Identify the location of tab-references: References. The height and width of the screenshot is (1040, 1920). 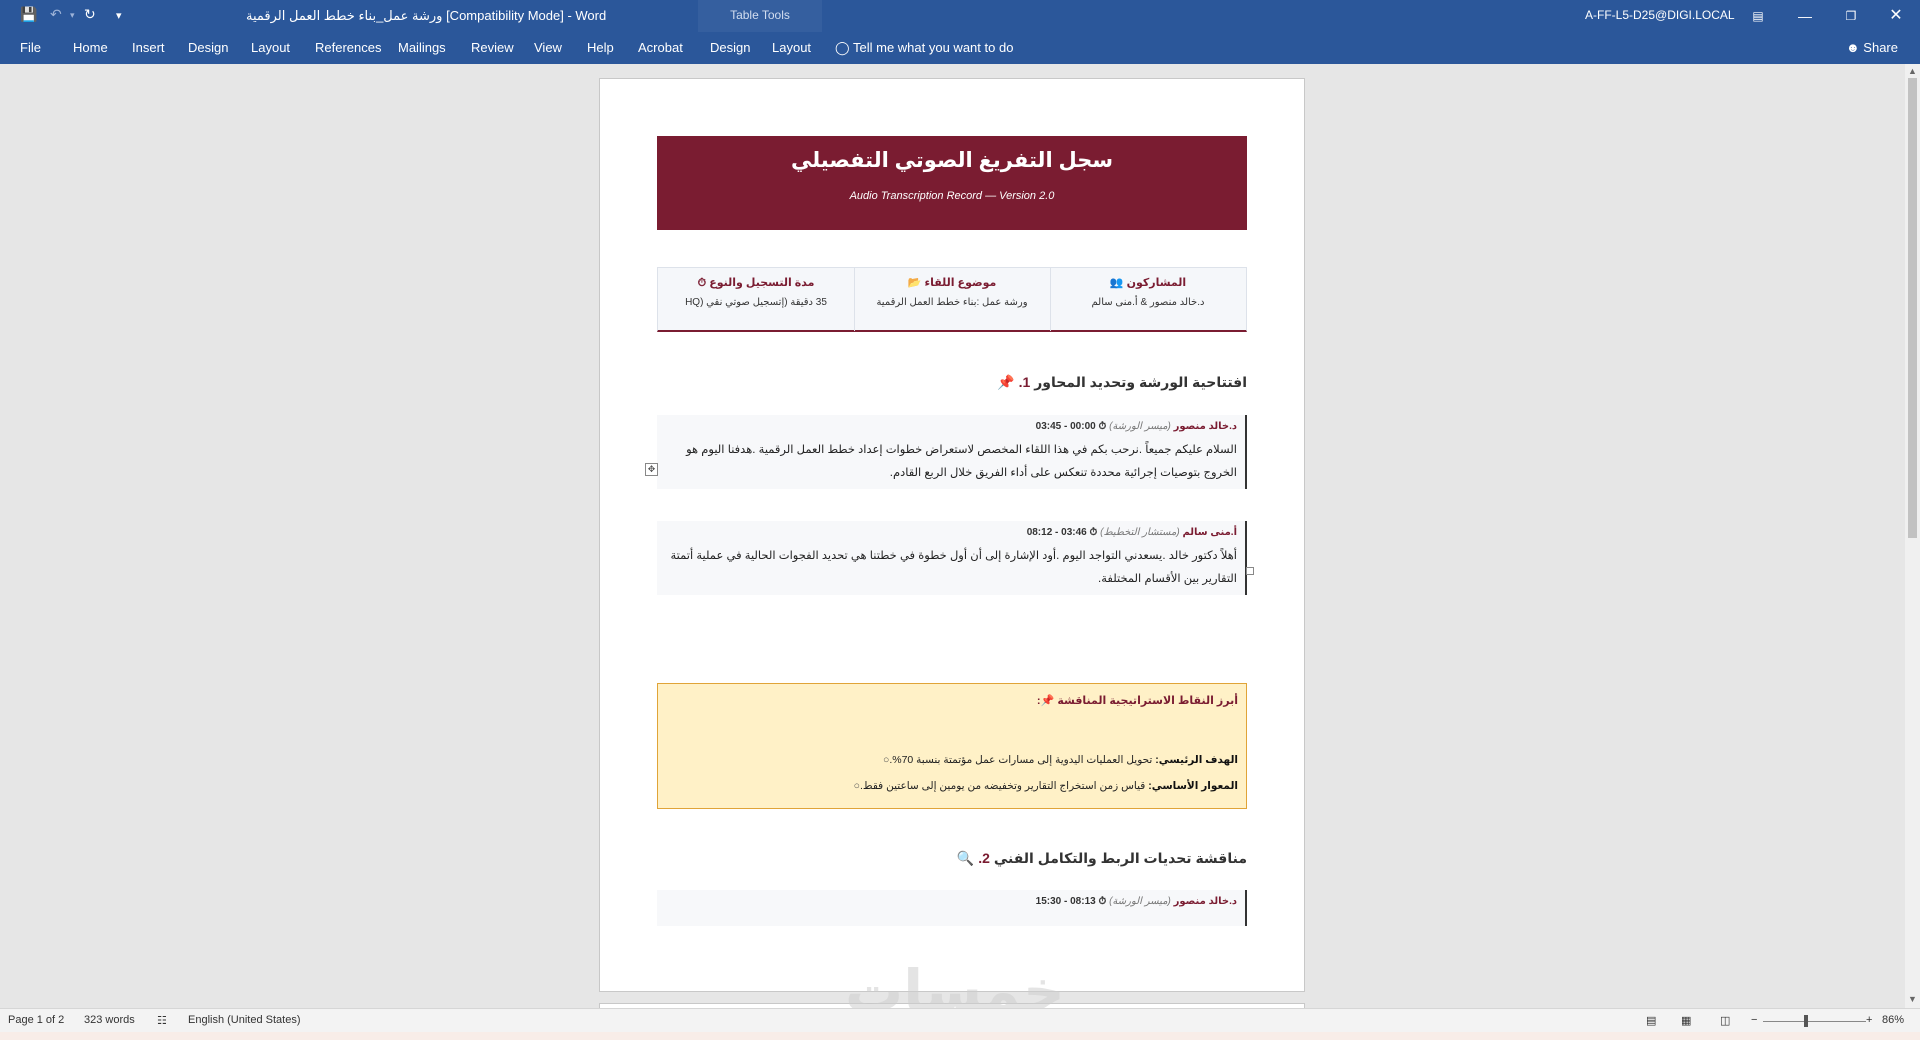
(348, 47).